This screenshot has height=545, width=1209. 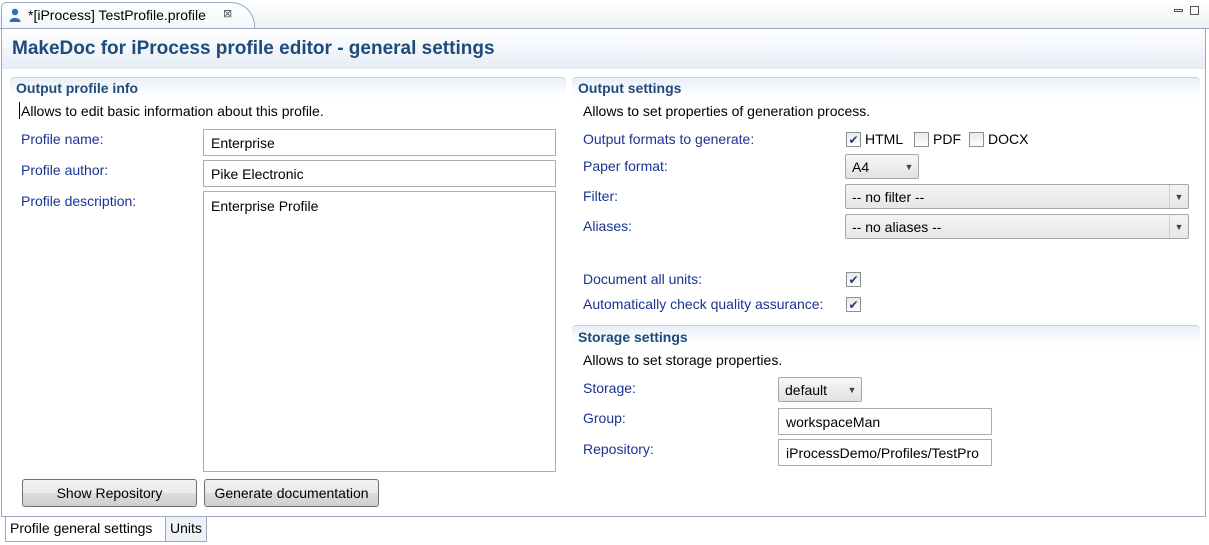 I want to click on pdf-format-label: PDF, so click(x=947, y=139).